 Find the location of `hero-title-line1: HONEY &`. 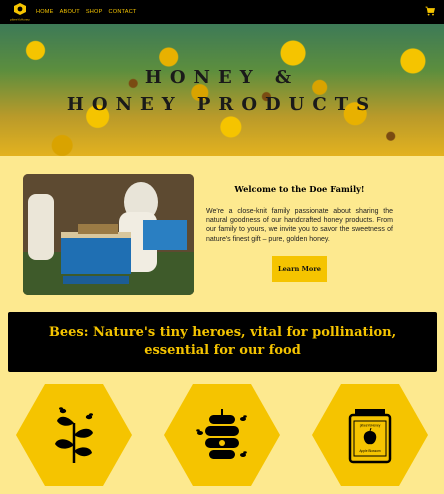

hero-title-line1: HONEY & is located at coordinates (222, 77).